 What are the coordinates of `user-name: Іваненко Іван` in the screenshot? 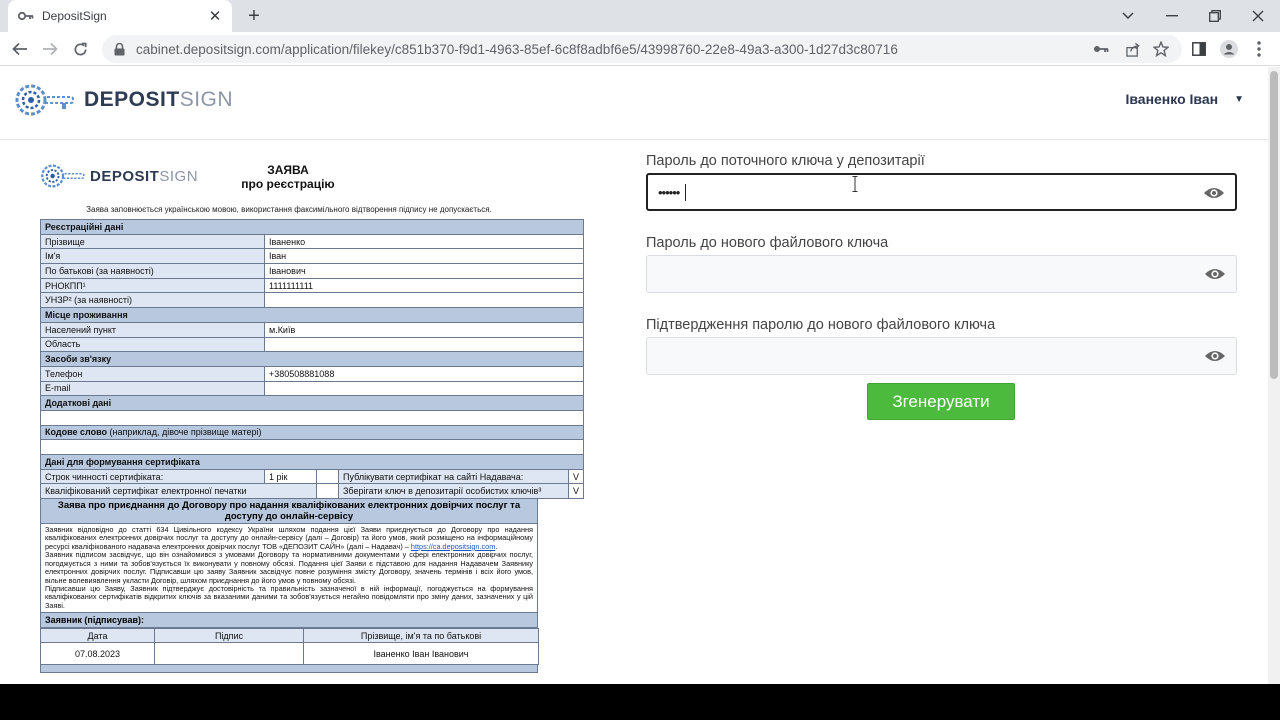 It's located at (1172, 99).